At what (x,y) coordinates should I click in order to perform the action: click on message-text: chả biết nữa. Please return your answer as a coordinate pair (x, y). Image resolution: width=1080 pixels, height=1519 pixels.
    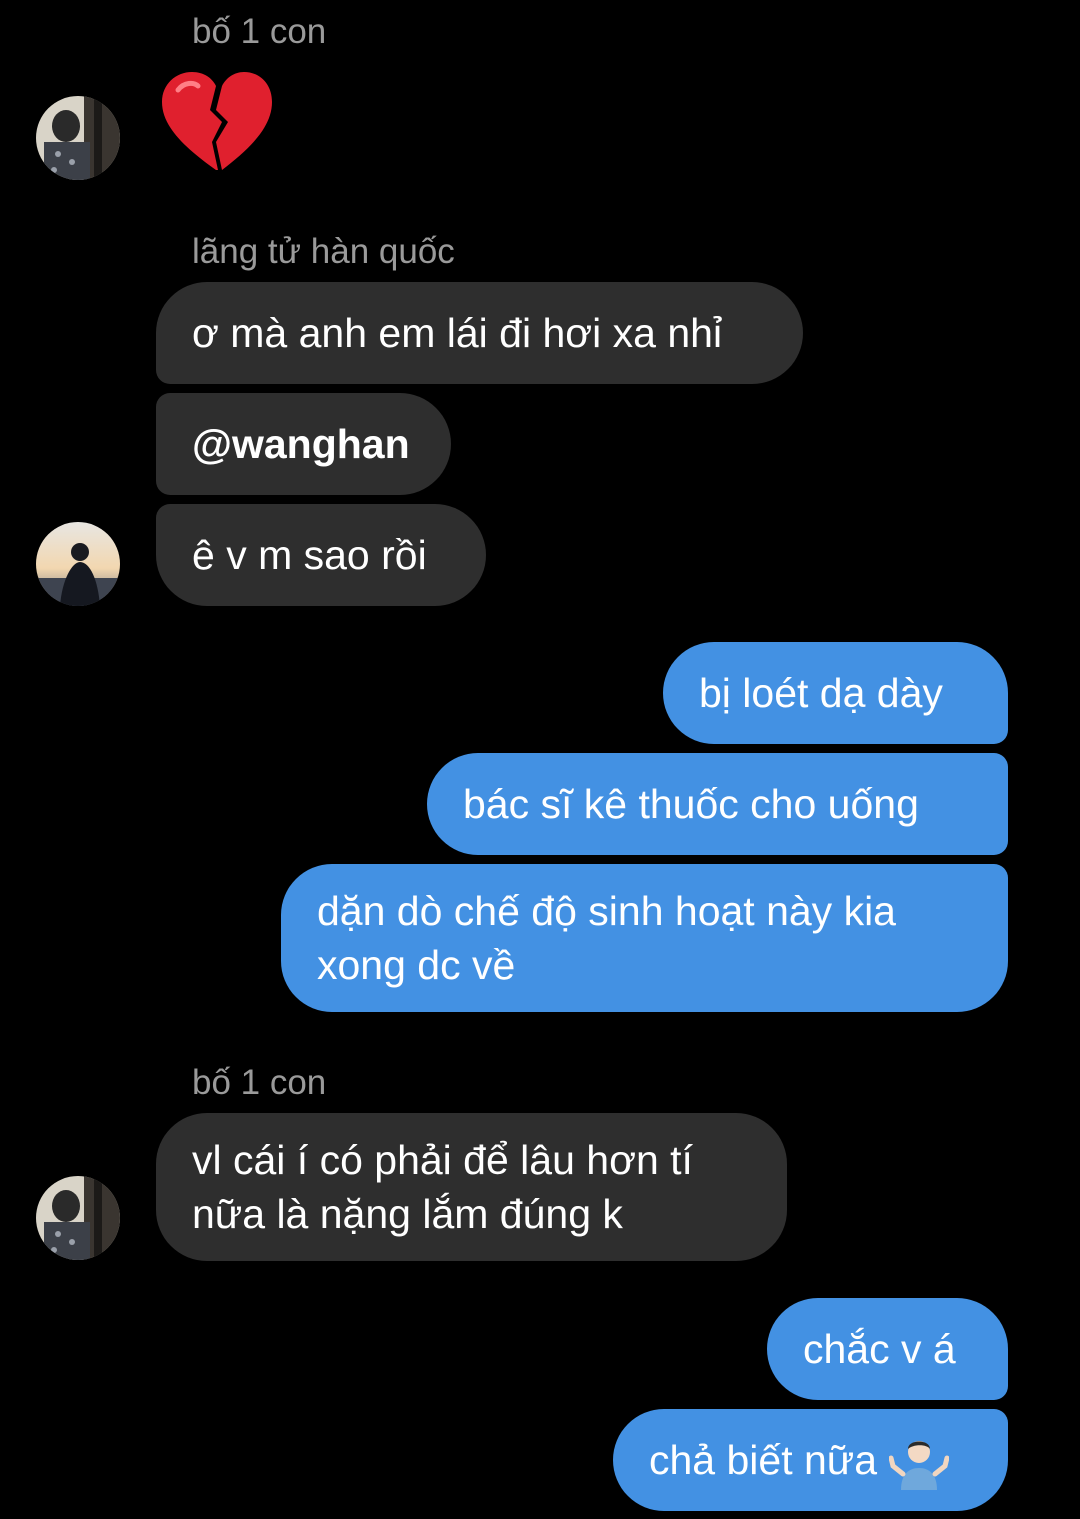
    Looking at the image, I should click on (763, 1460).